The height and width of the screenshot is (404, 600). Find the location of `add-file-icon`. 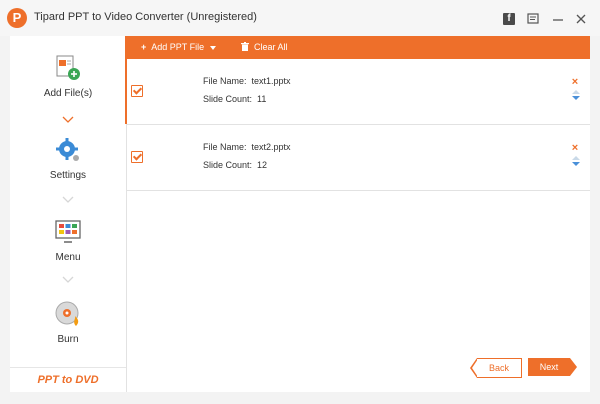

add-file-icon is located at coordinates (68, 68).